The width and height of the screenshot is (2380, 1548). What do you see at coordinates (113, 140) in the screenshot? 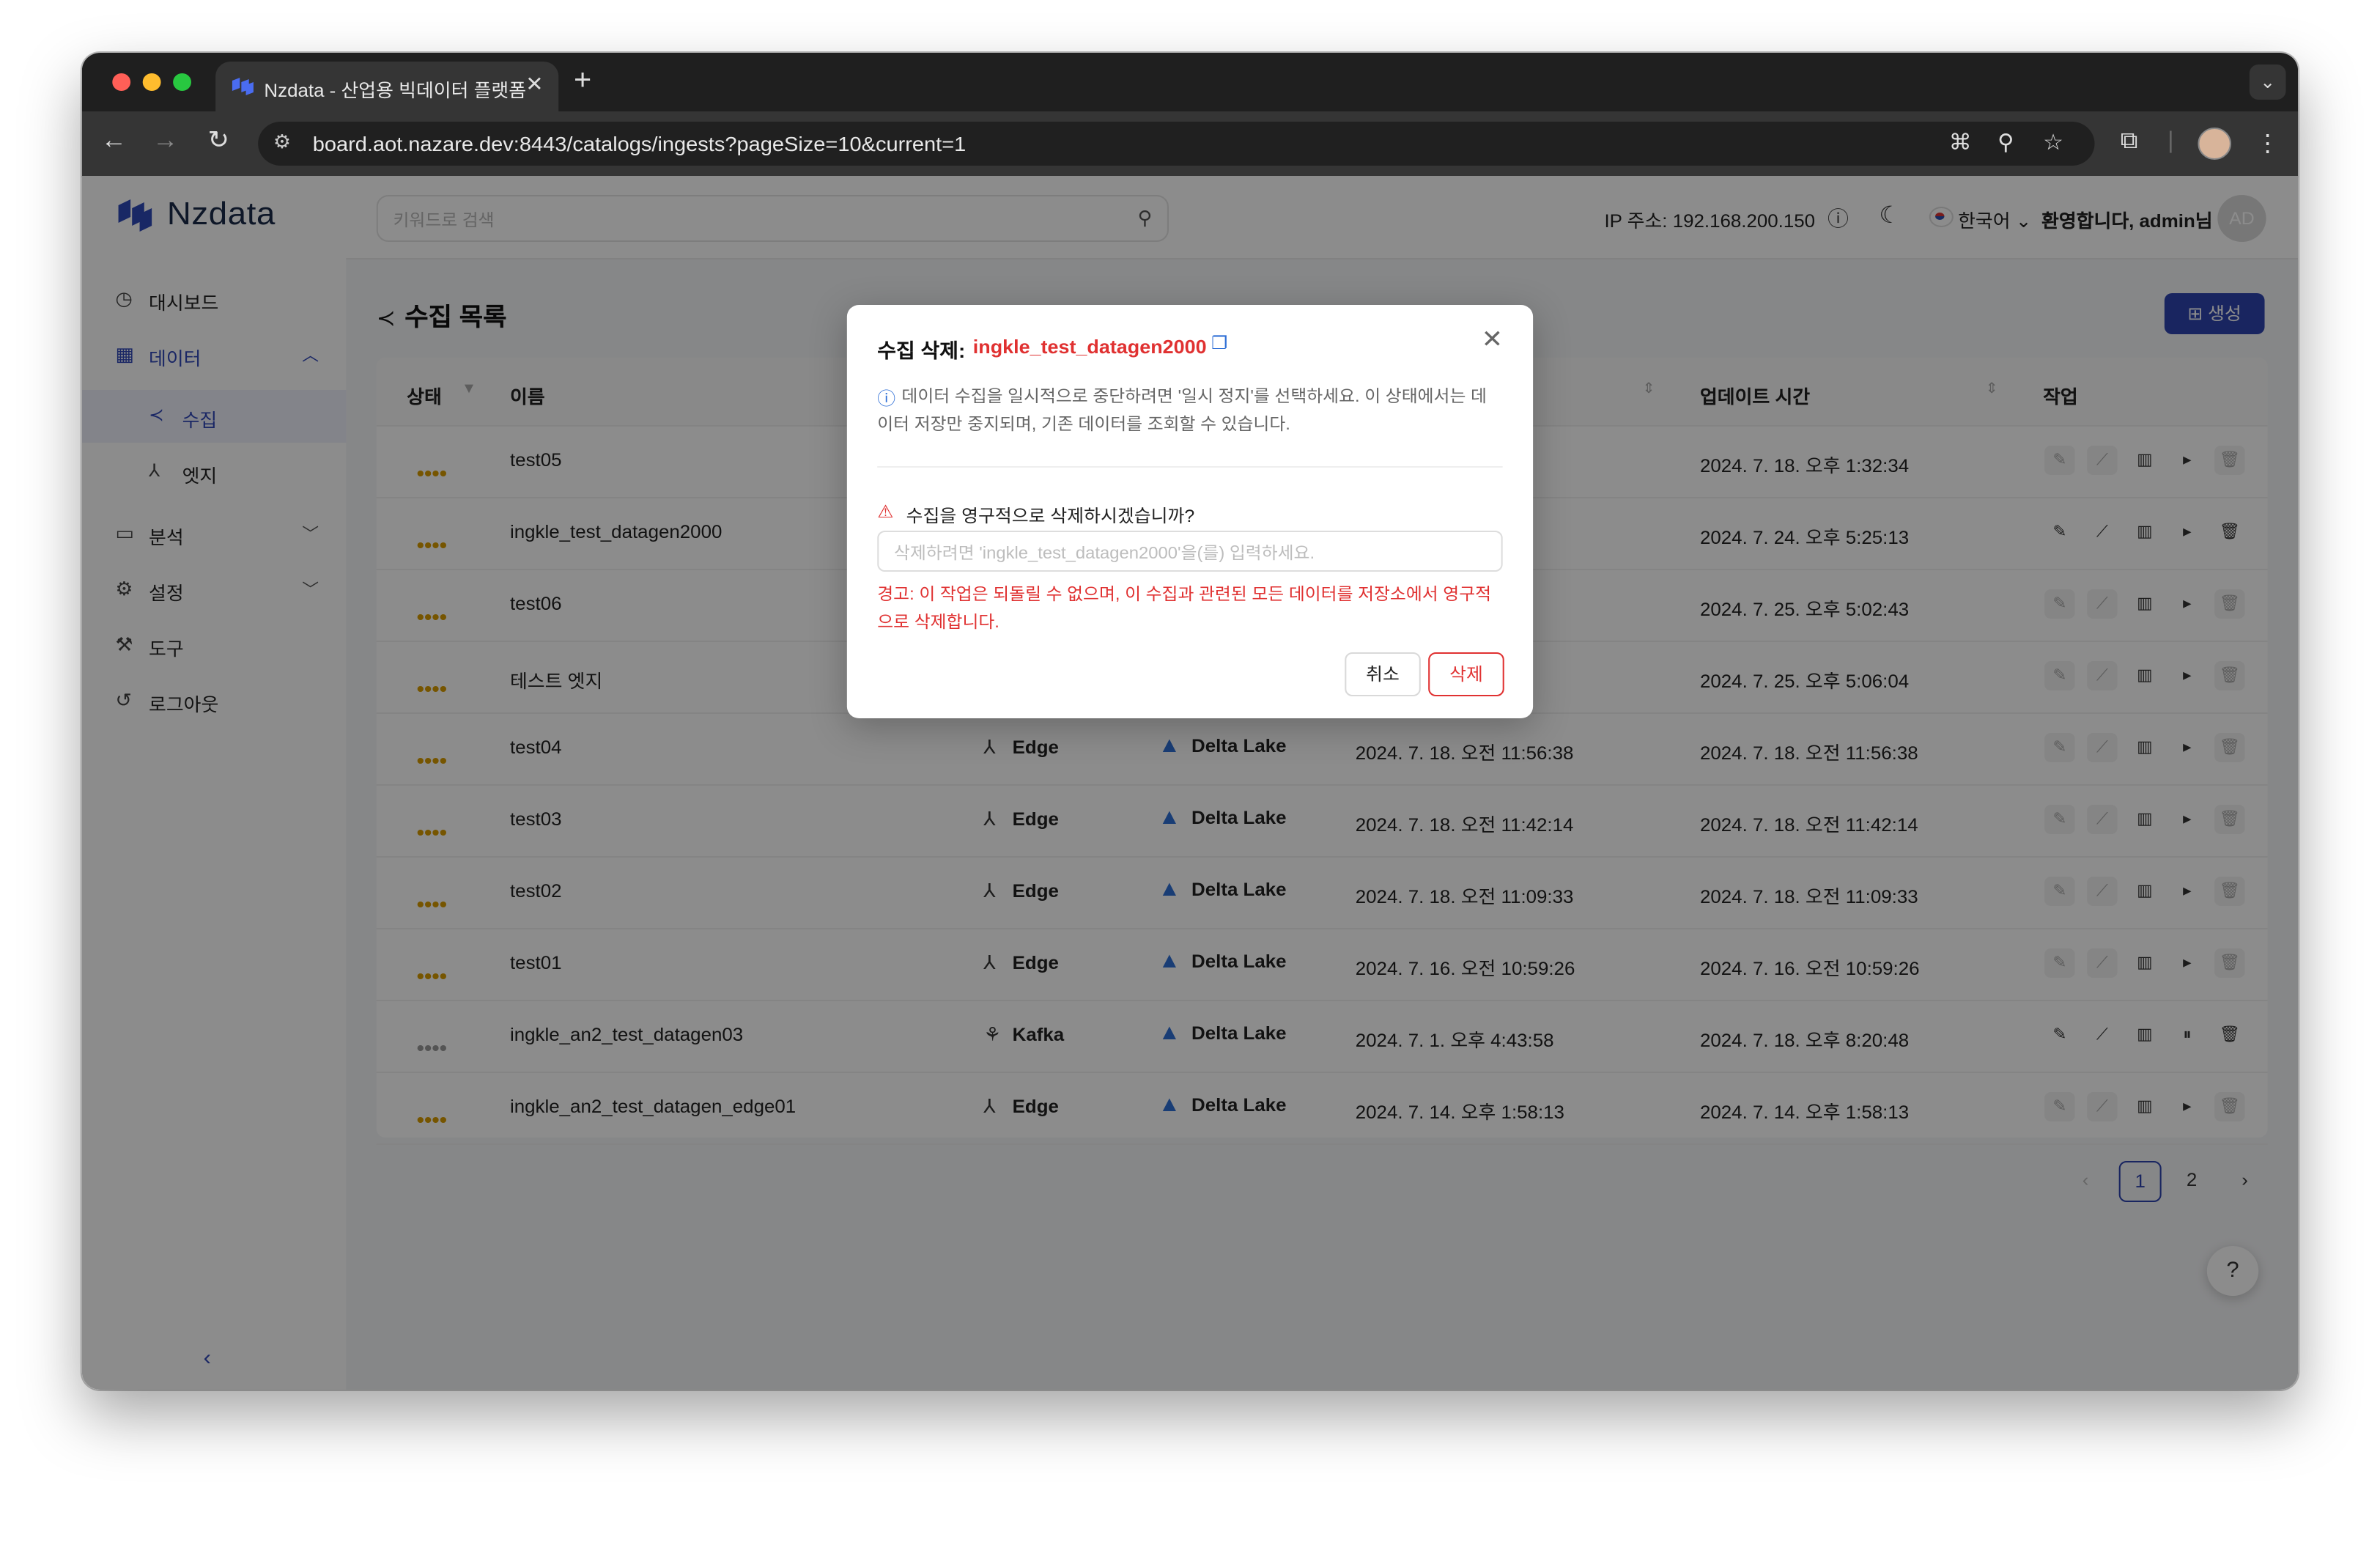
I see `back-arrow-icon: ←` at bounding box center [113, 140].